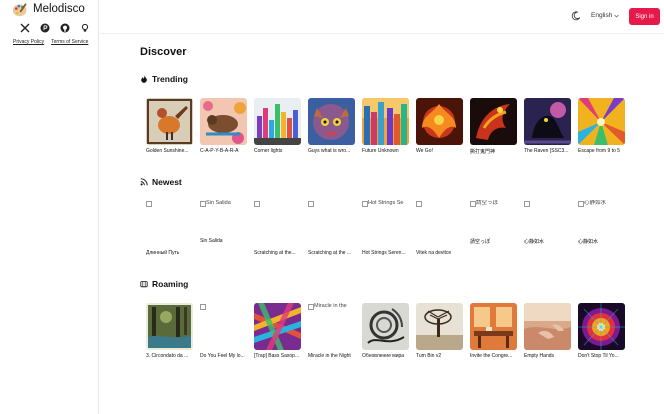  I want to click on section-title-text: Trending, so click(170, 79).